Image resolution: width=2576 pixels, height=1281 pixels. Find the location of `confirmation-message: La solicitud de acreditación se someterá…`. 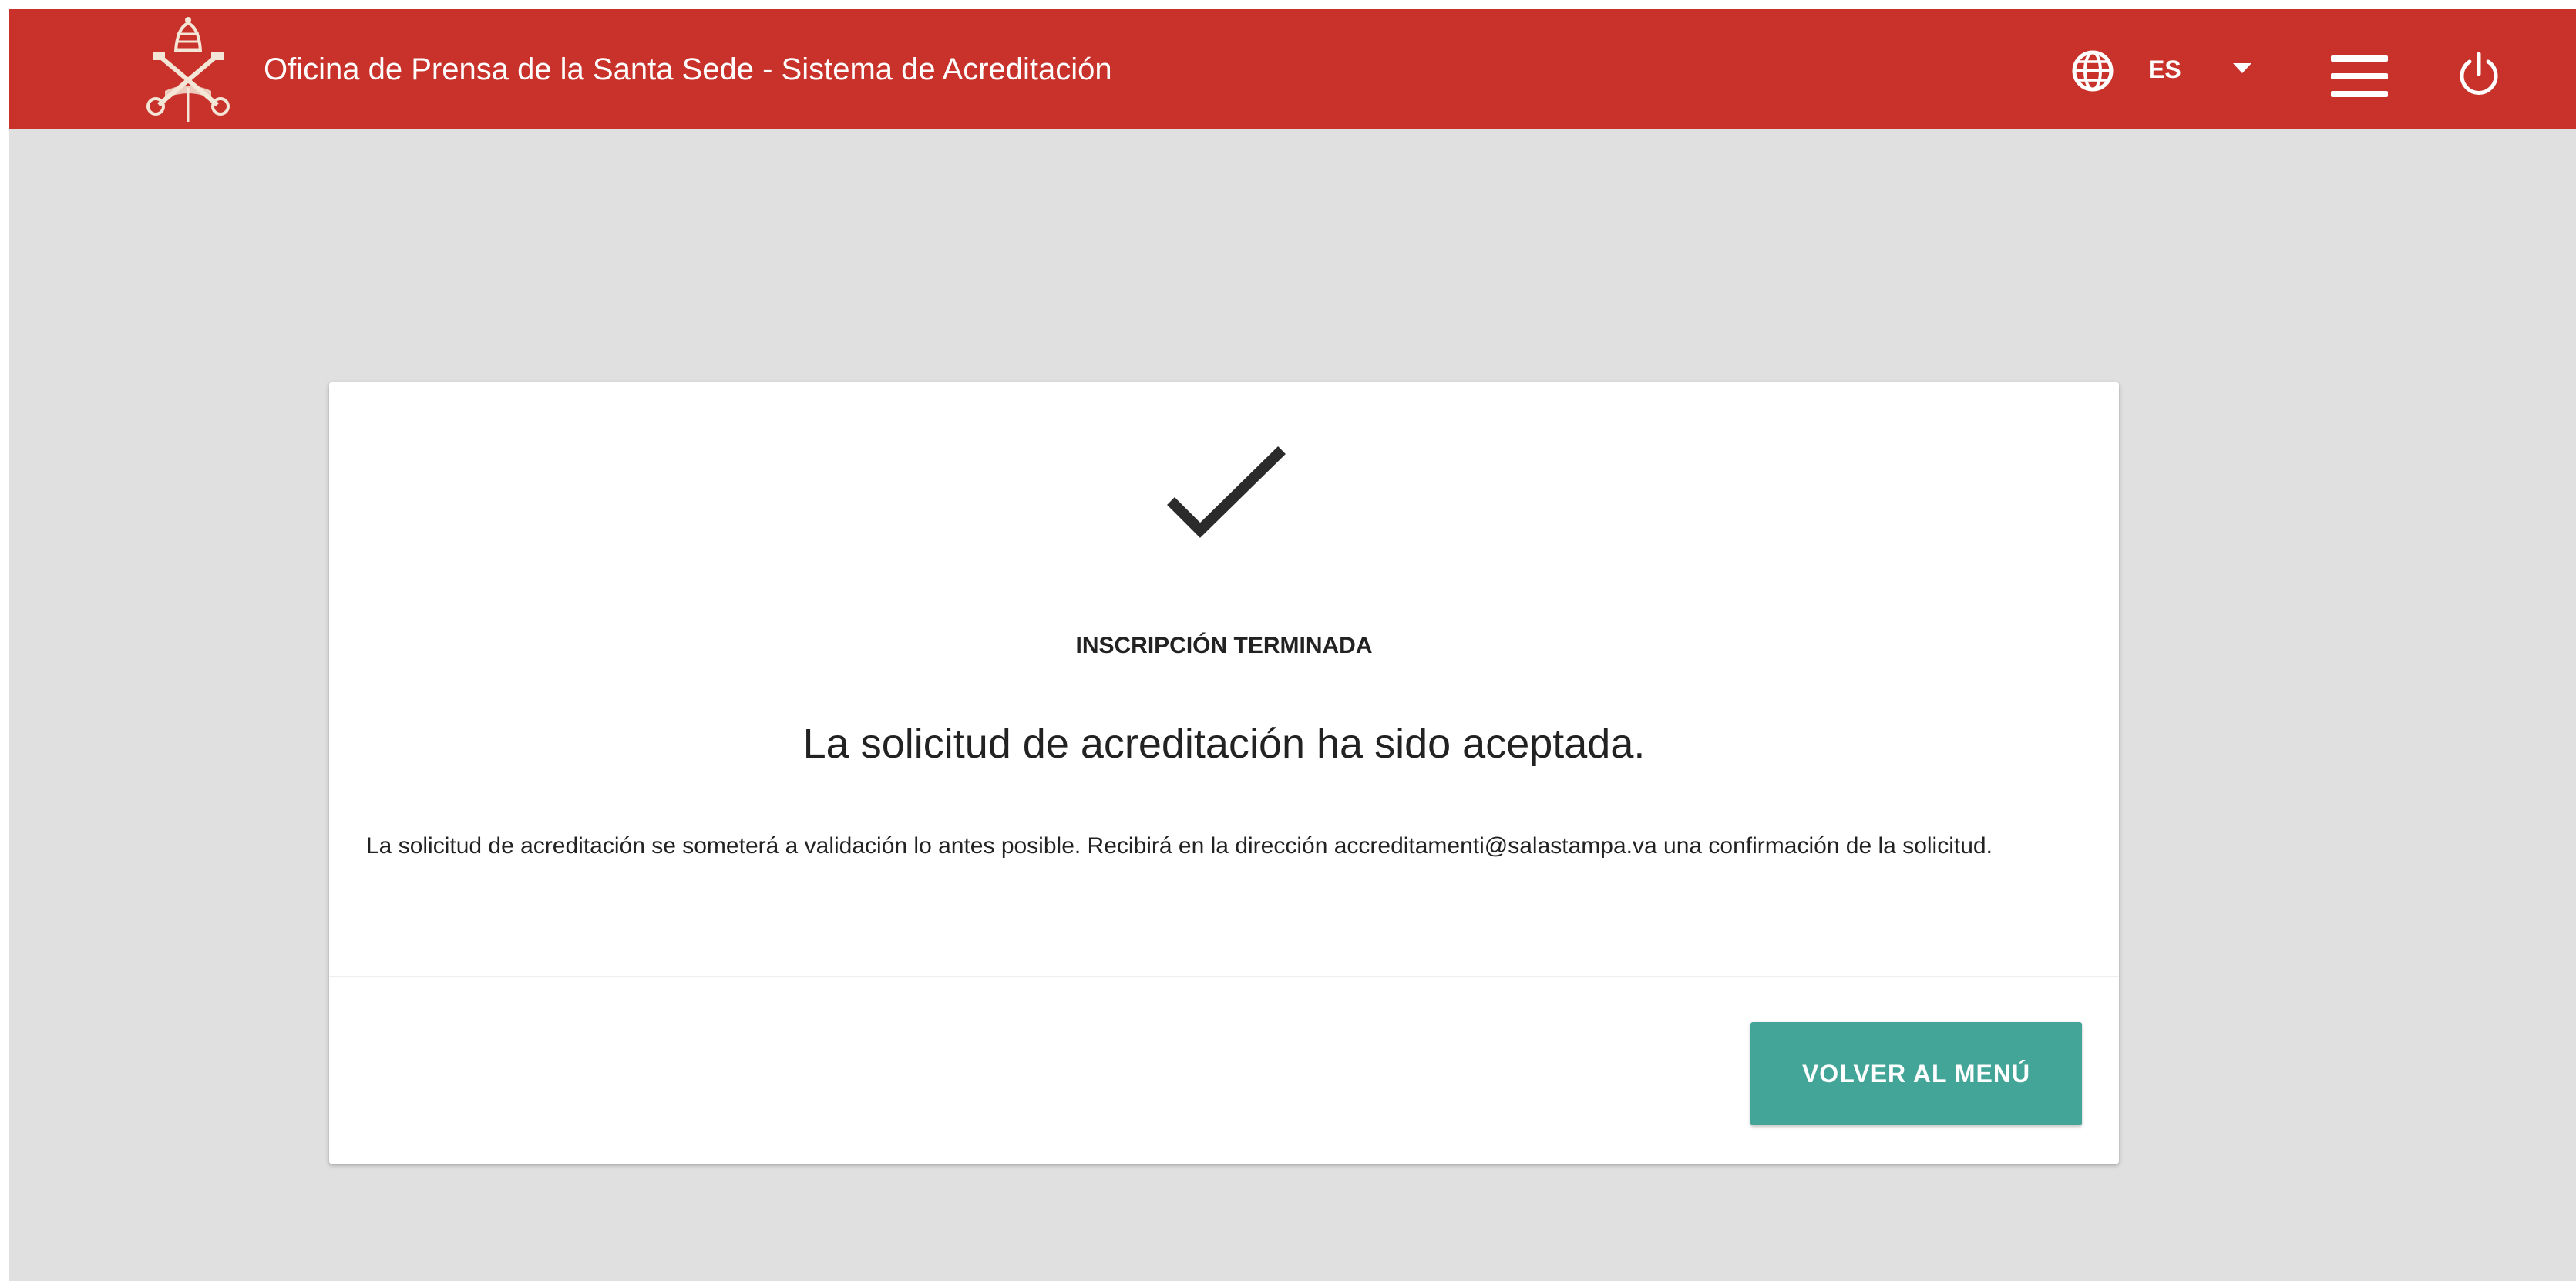

confirmation-message: La solicitud de acreditación se someterá… is located at coordinates (1179, 846).